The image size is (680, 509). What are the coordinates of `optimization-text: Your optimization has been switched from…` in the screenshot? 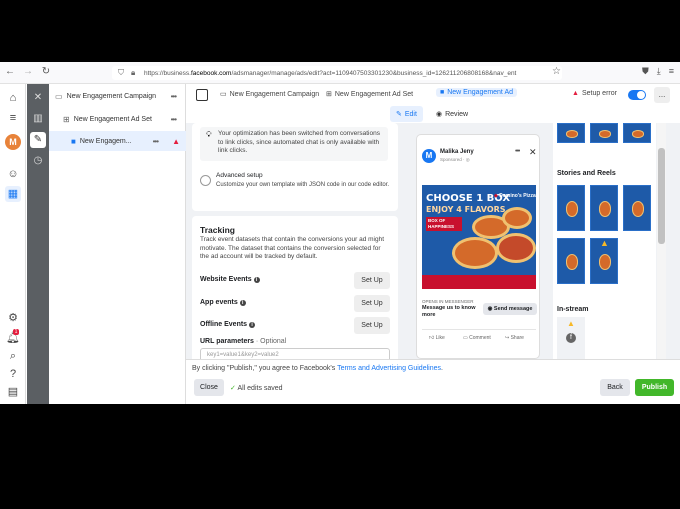 It's located at (299, 142).